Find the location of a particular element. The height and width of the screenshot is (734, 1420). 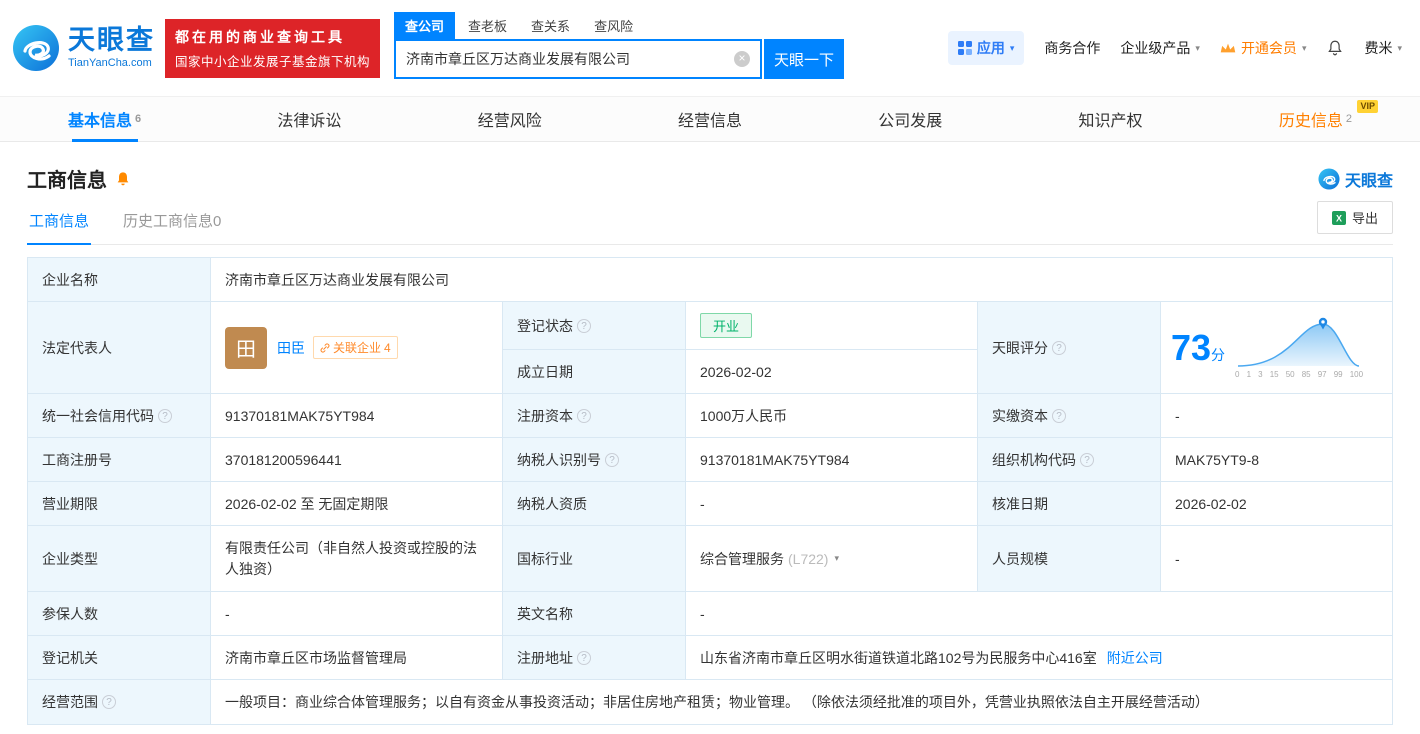

tianyancha-watermark: 天眼查 is located at coordinates (1355, 179).